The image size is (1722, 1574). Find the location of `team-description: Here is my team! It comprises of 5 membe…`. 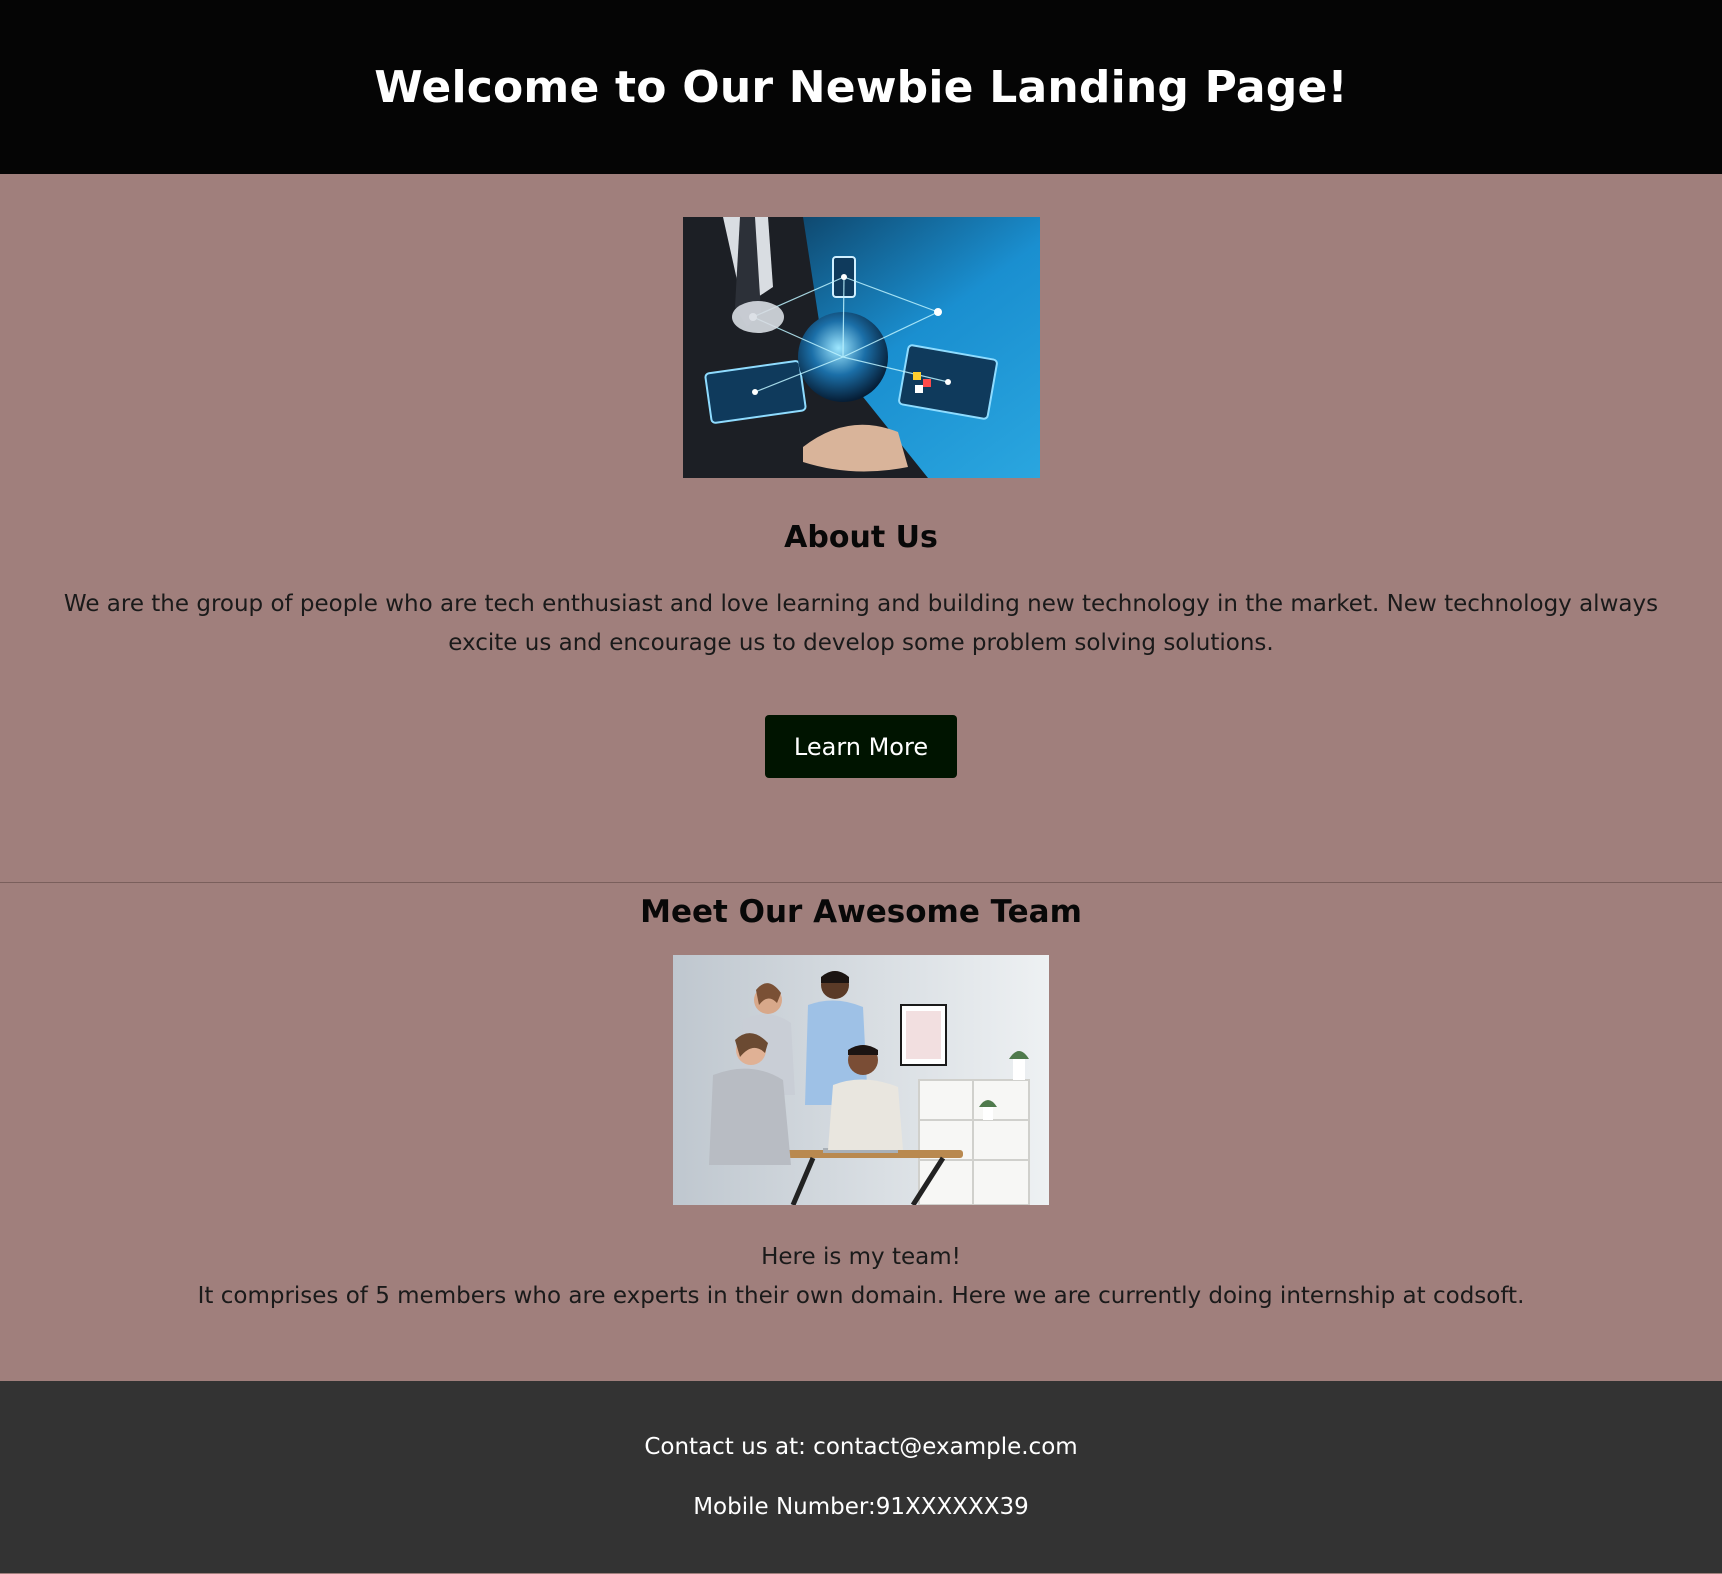

team-description: Here is my team! It comprises of 5 membe… is located at coordinates (861, 1277).